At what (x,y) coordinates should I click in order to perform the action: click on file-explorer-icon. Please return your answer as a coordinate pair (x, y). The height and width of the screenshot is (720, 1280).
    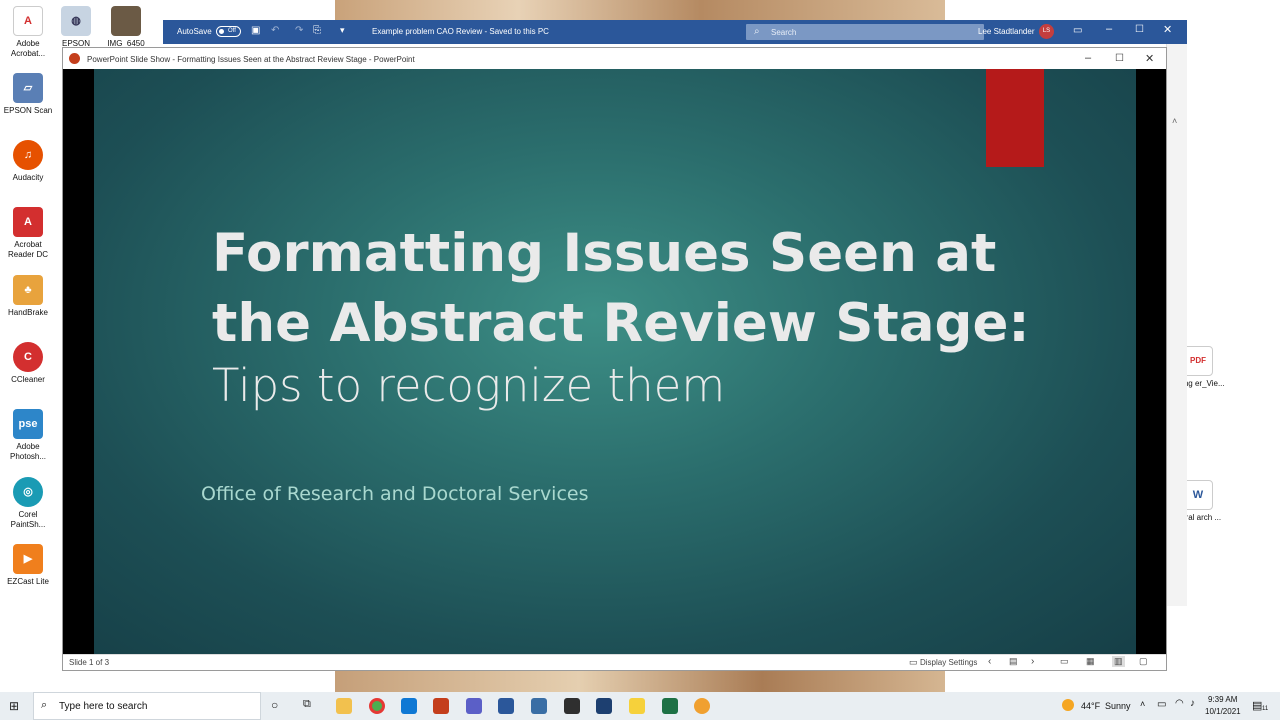
    Looking at the image, I should click on (344, 706).